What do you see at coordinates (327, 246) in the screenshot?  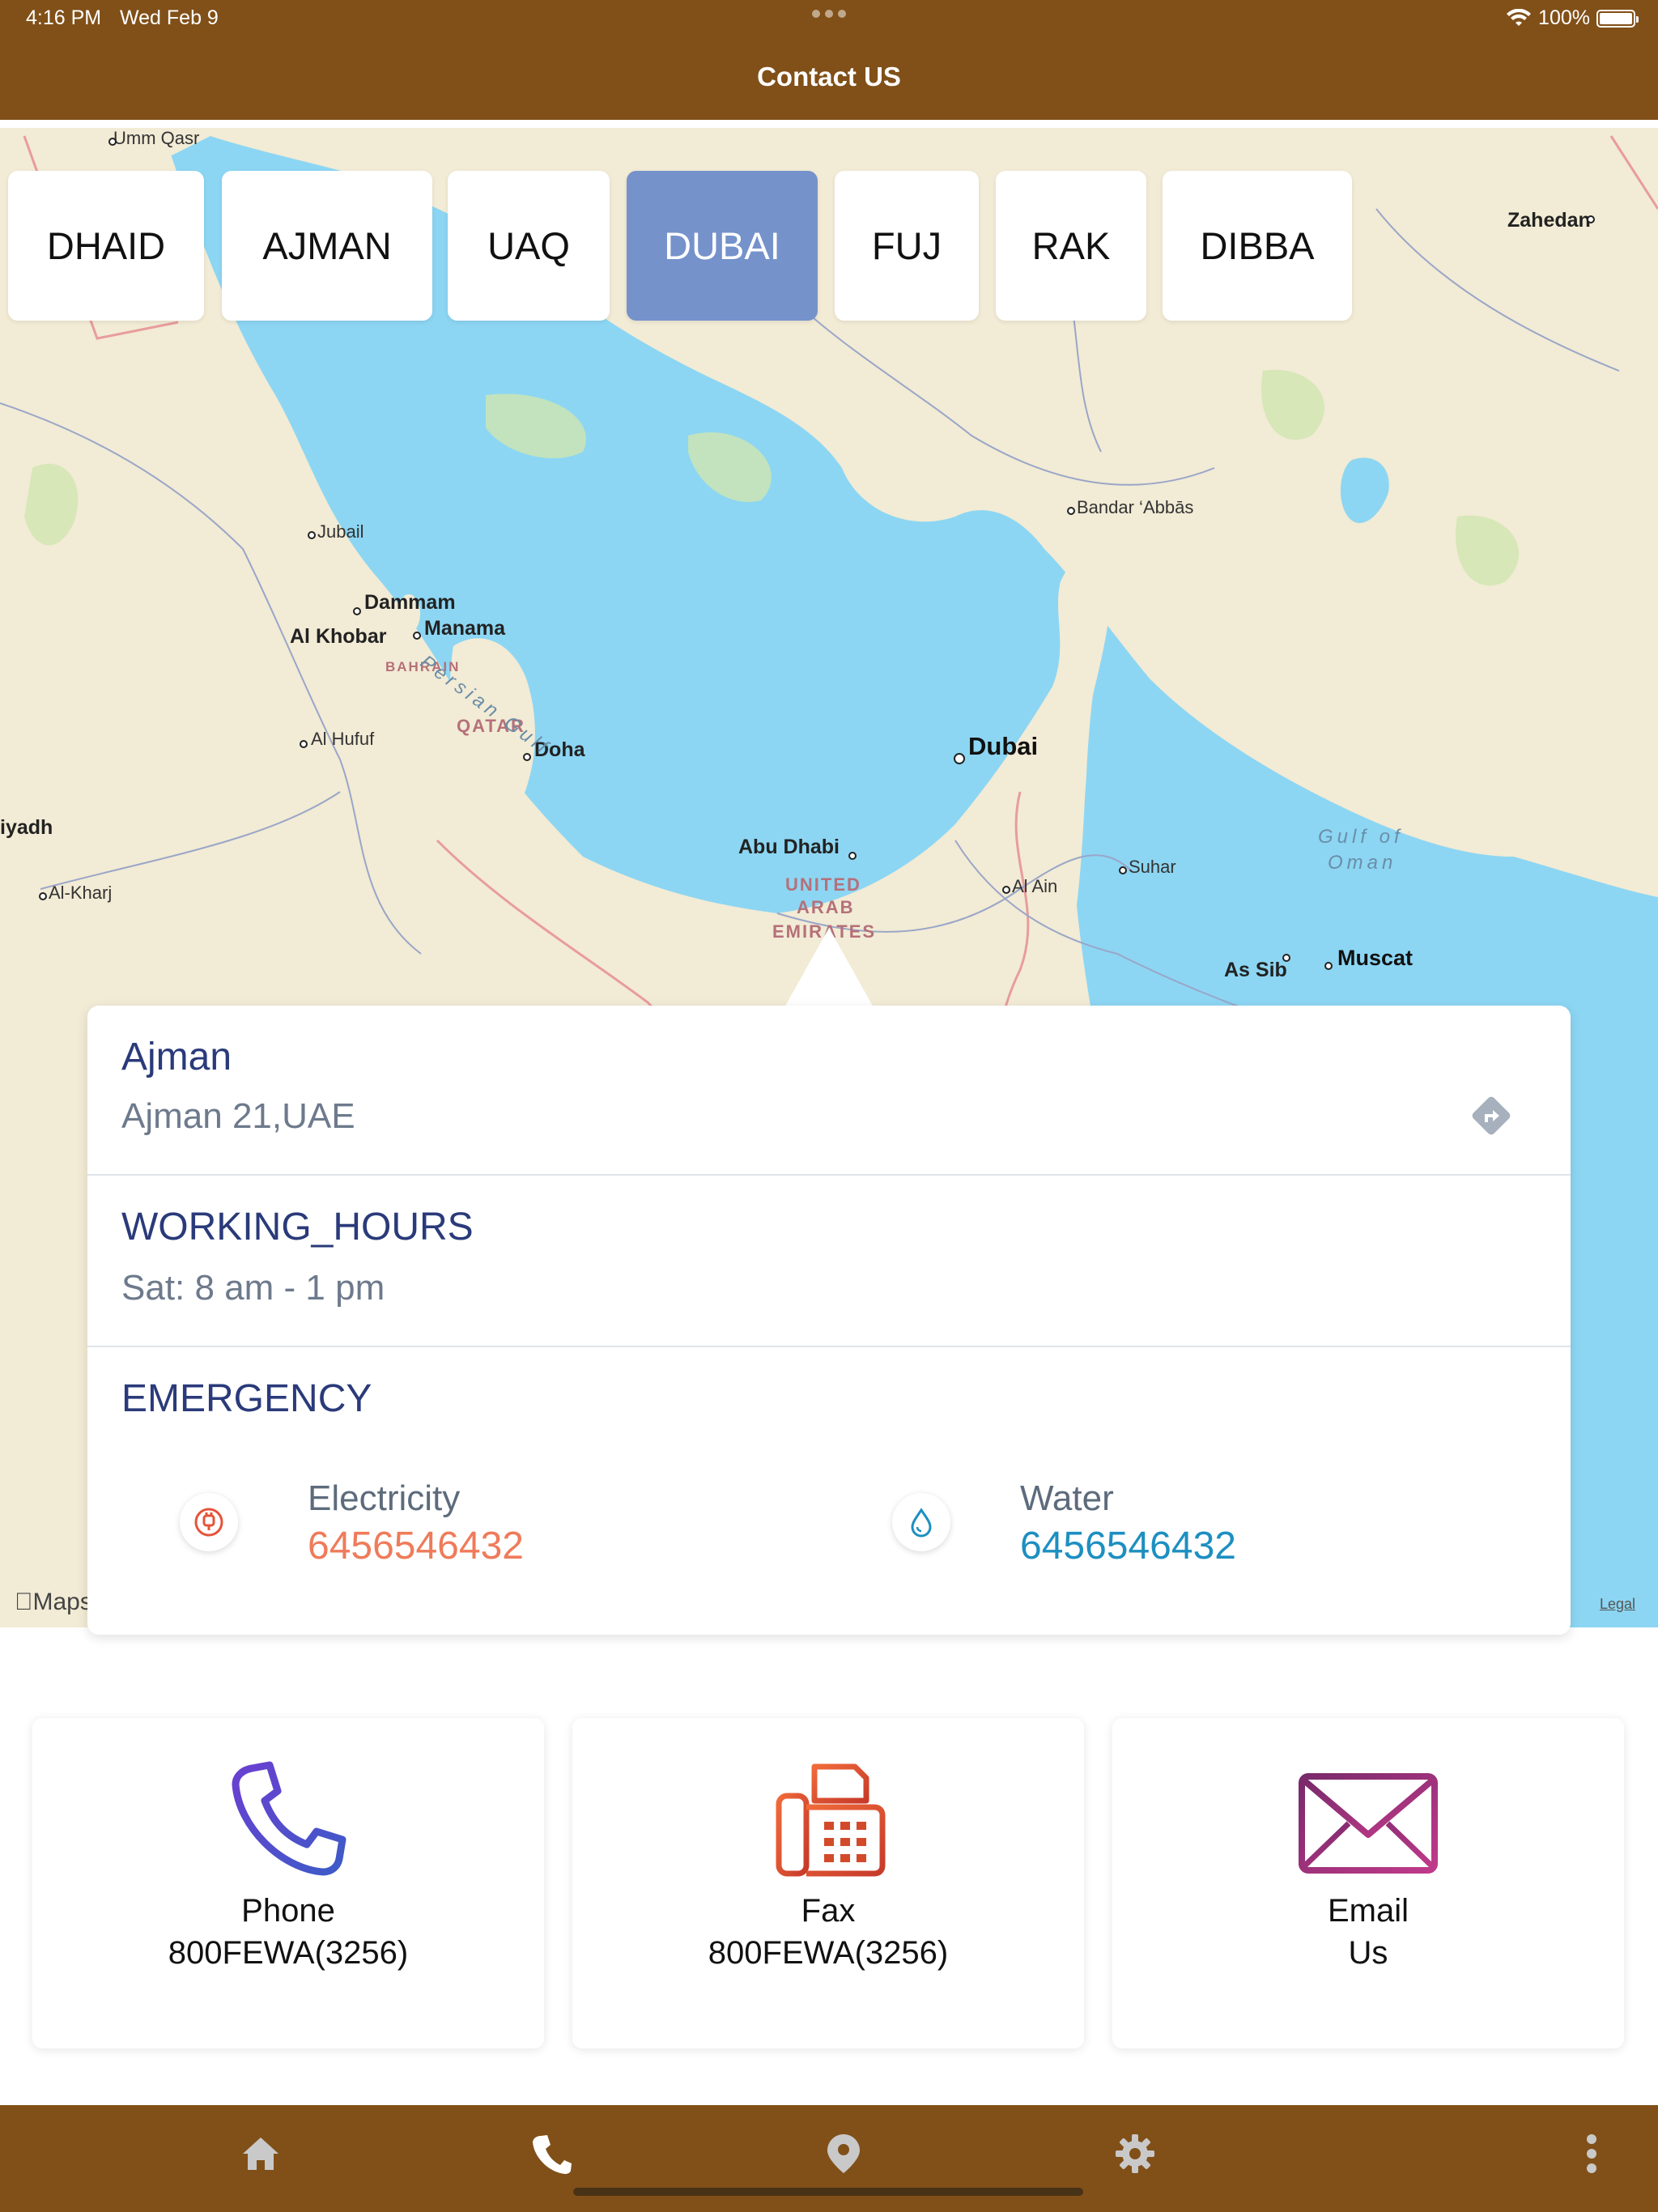 I see `tab-ajman: AJMAN` at bounding box center [327, 246].